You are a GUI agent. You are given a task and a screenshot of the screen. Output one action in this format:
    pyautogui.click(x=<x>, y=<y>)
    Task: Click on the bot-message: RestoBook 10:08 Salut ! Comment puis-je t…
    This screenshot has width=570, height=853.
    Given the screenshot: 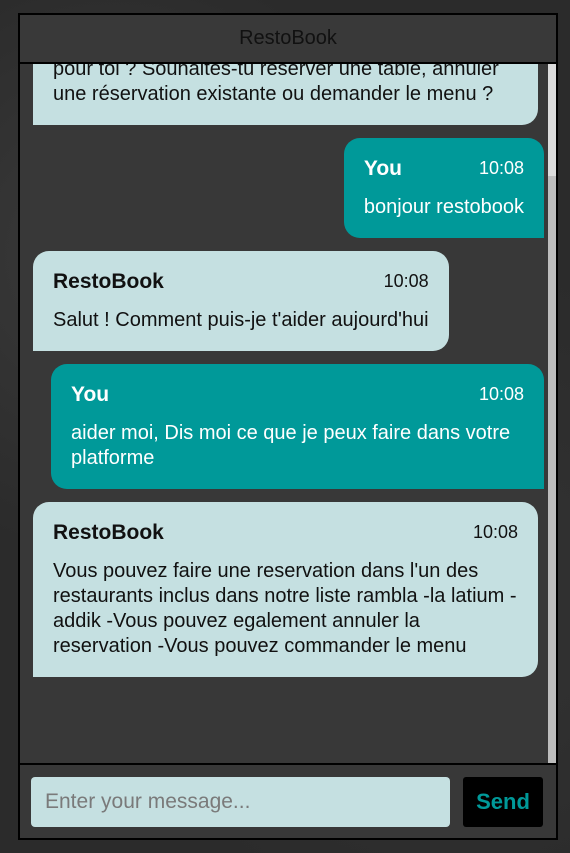 What is the action you would take?
    pyautogui.click(x=241, y=301)
    